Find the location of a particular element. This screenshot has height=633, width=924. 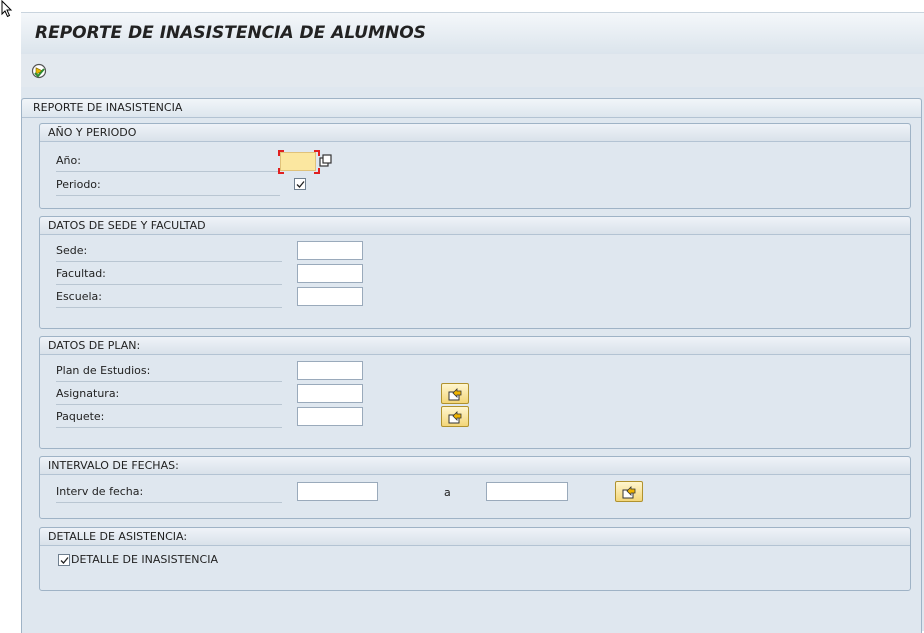

periodo-checkbox is located at coordinates (300, 184).